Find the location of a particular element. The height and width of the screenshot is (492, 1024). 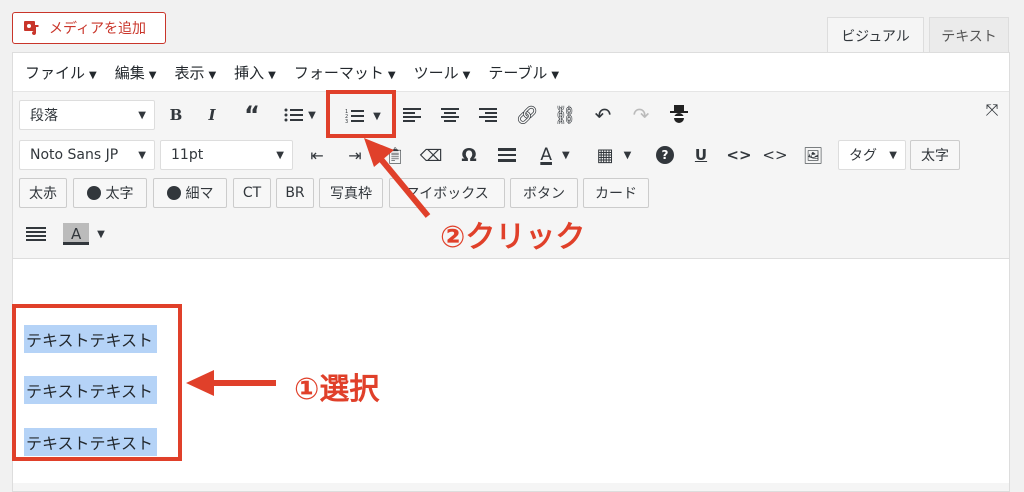

arrow-to-numbered-list-icon is located at coordinates (397, 178).